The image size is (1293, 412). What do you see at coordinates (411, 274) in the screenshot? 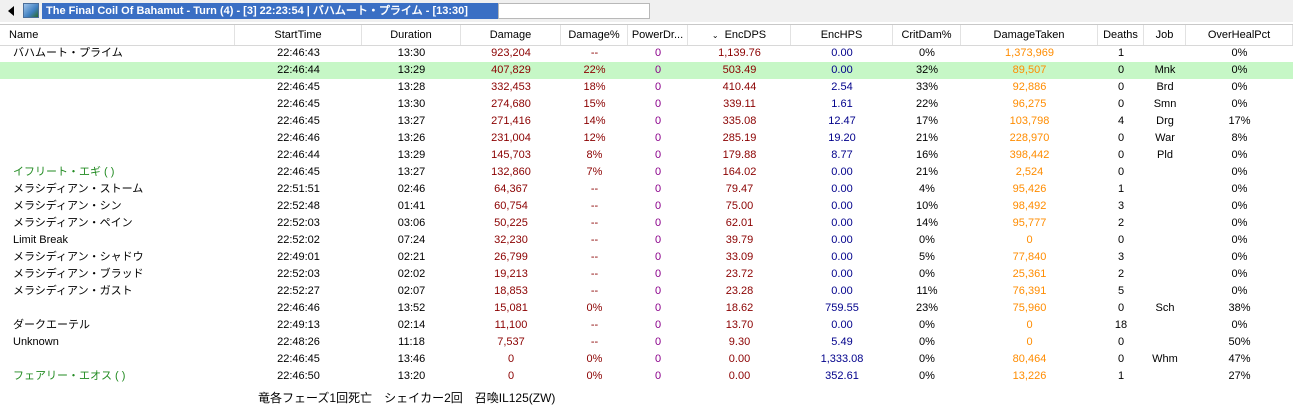
I see `cell-duration: 02:02` at bounding box center [411, 274].